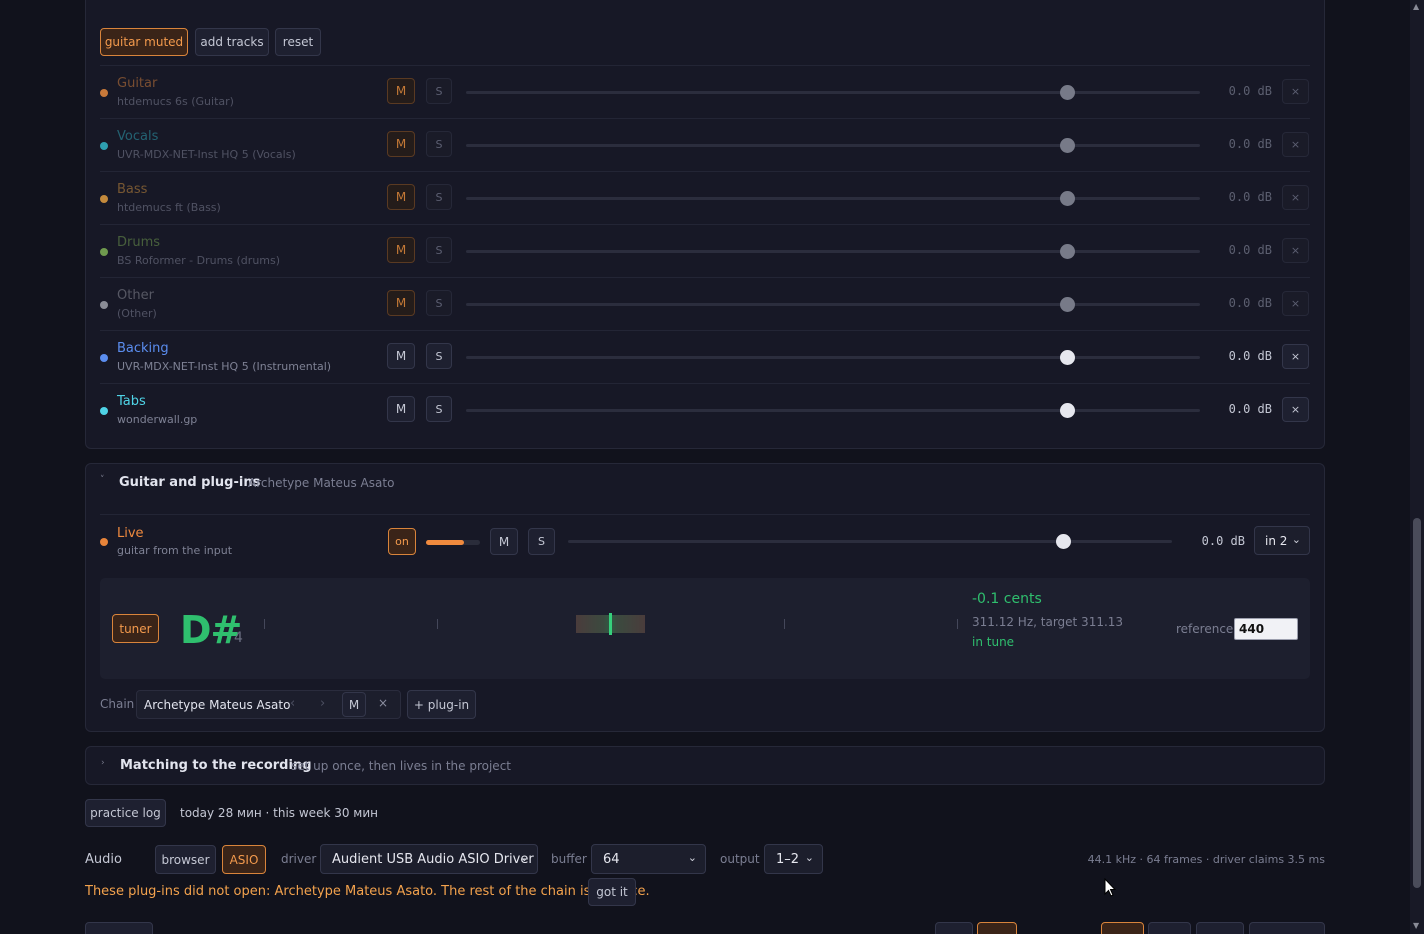 This screenshot has height=934, width=1424. Describe the element at coordinates (569, 859) in the screenshot. I see `buffer-label: buffer` at that location.